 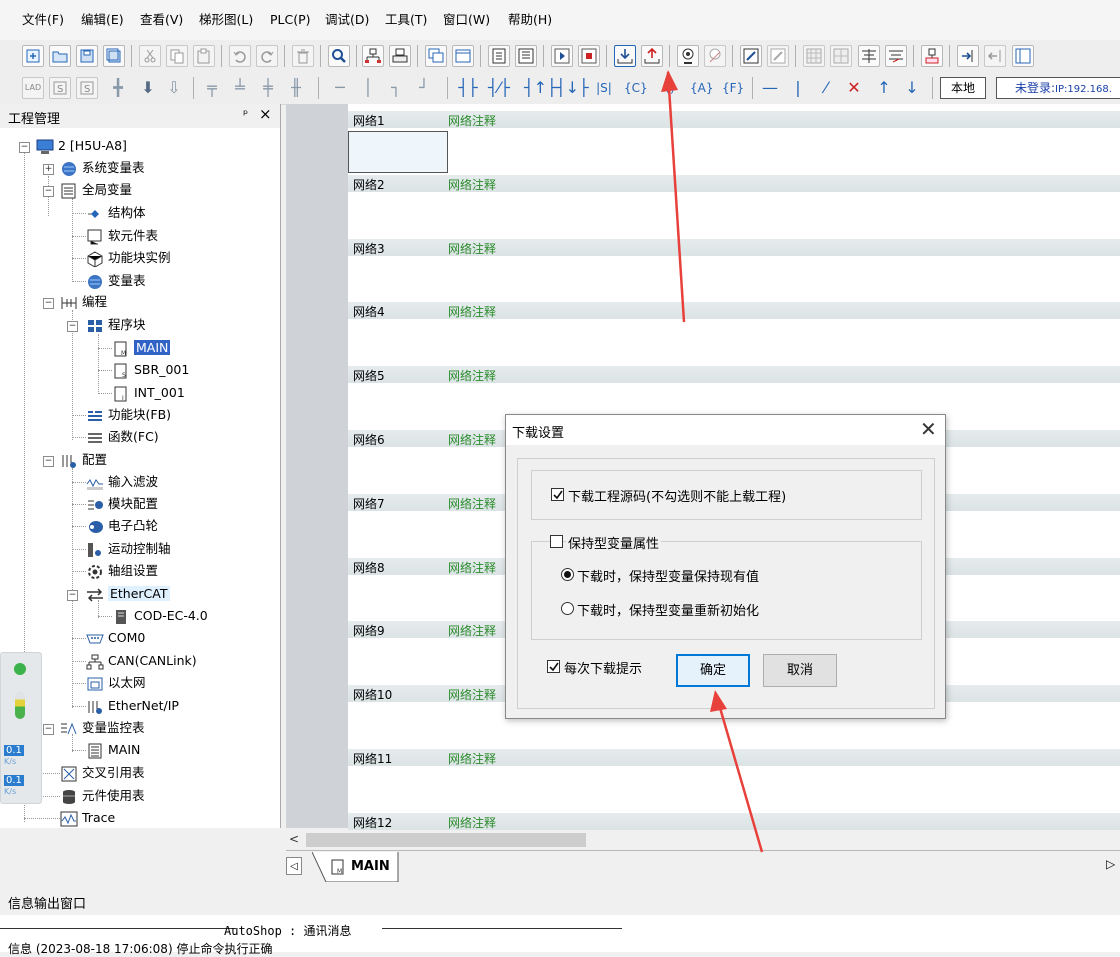 I want to click on edit-value-button, so click(x=778, y=56).